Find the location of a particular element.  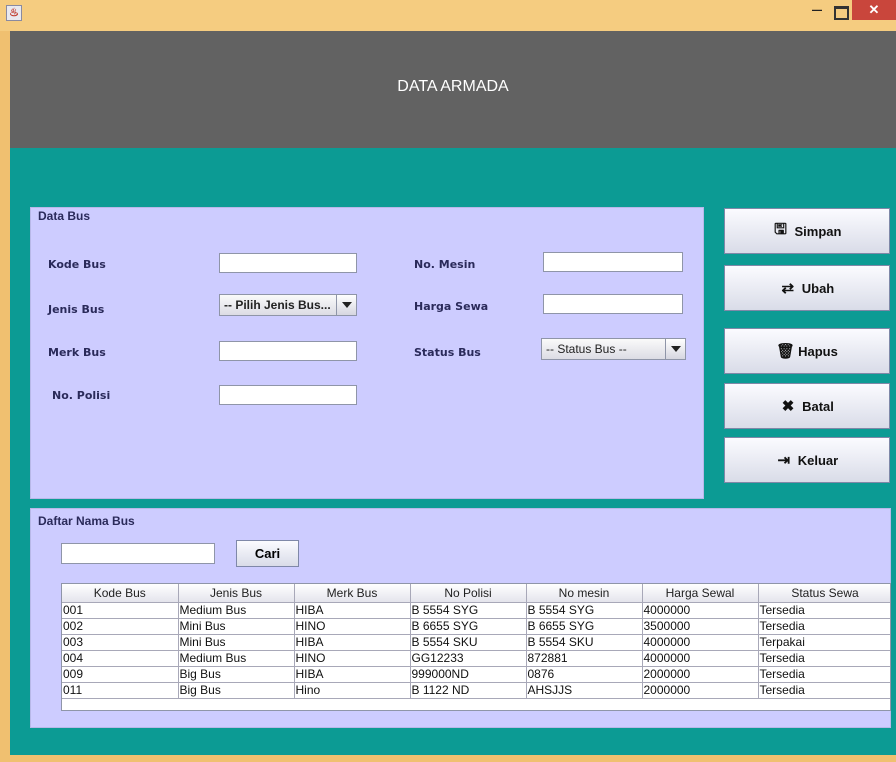

table-cell: 999000ND is located at coordinates (468, 674).